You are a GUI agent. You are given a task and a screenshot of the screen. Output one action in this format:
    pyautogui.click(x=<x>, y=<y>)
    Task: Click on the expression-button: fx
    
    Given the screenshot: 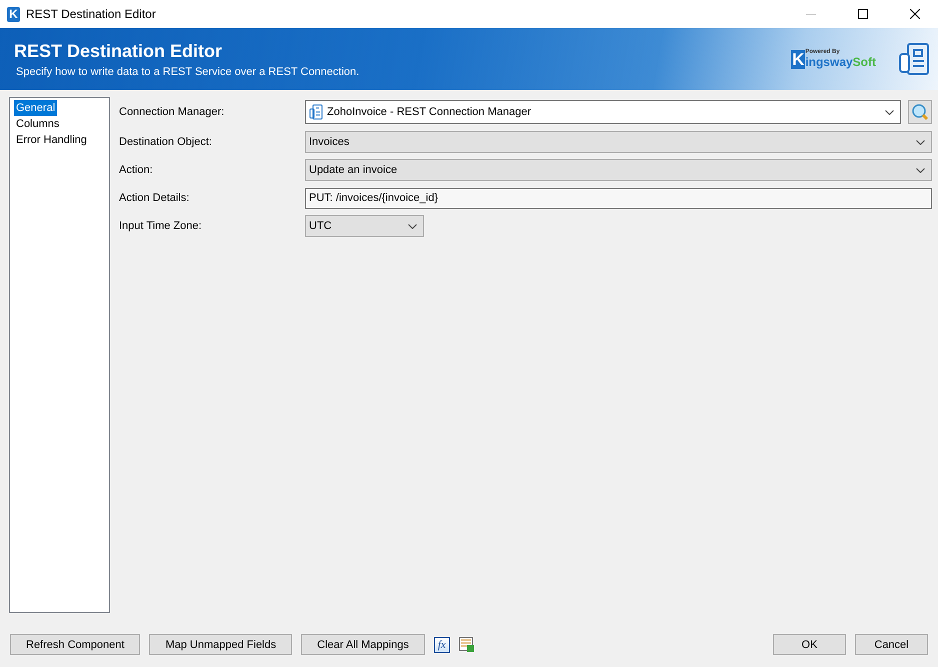 What is the action you would take?
    pyautogui.click(x=442, y=644)
    